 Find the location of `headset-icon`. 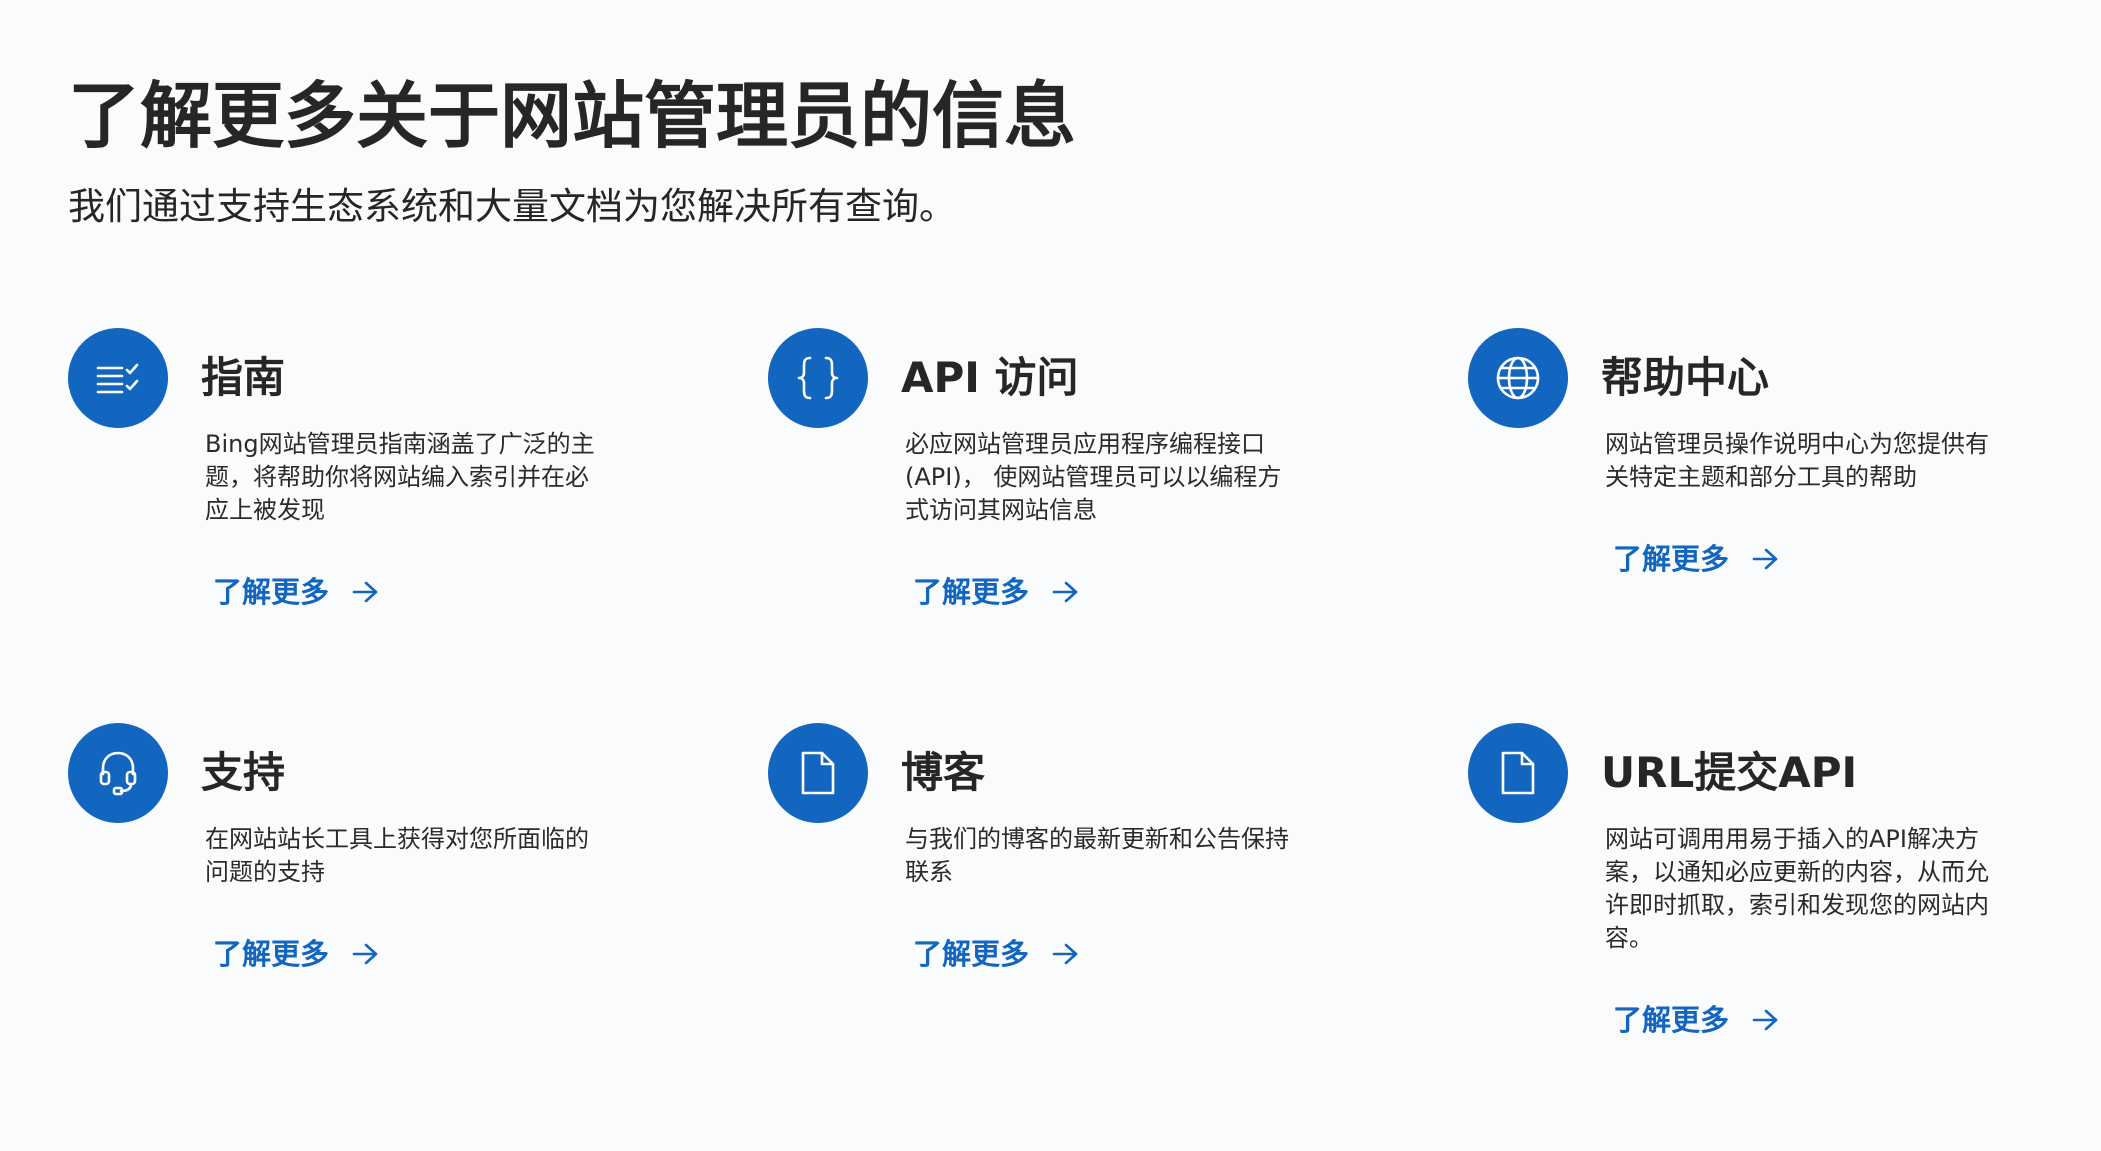

headset-icon is located at coordinates (118, 773).